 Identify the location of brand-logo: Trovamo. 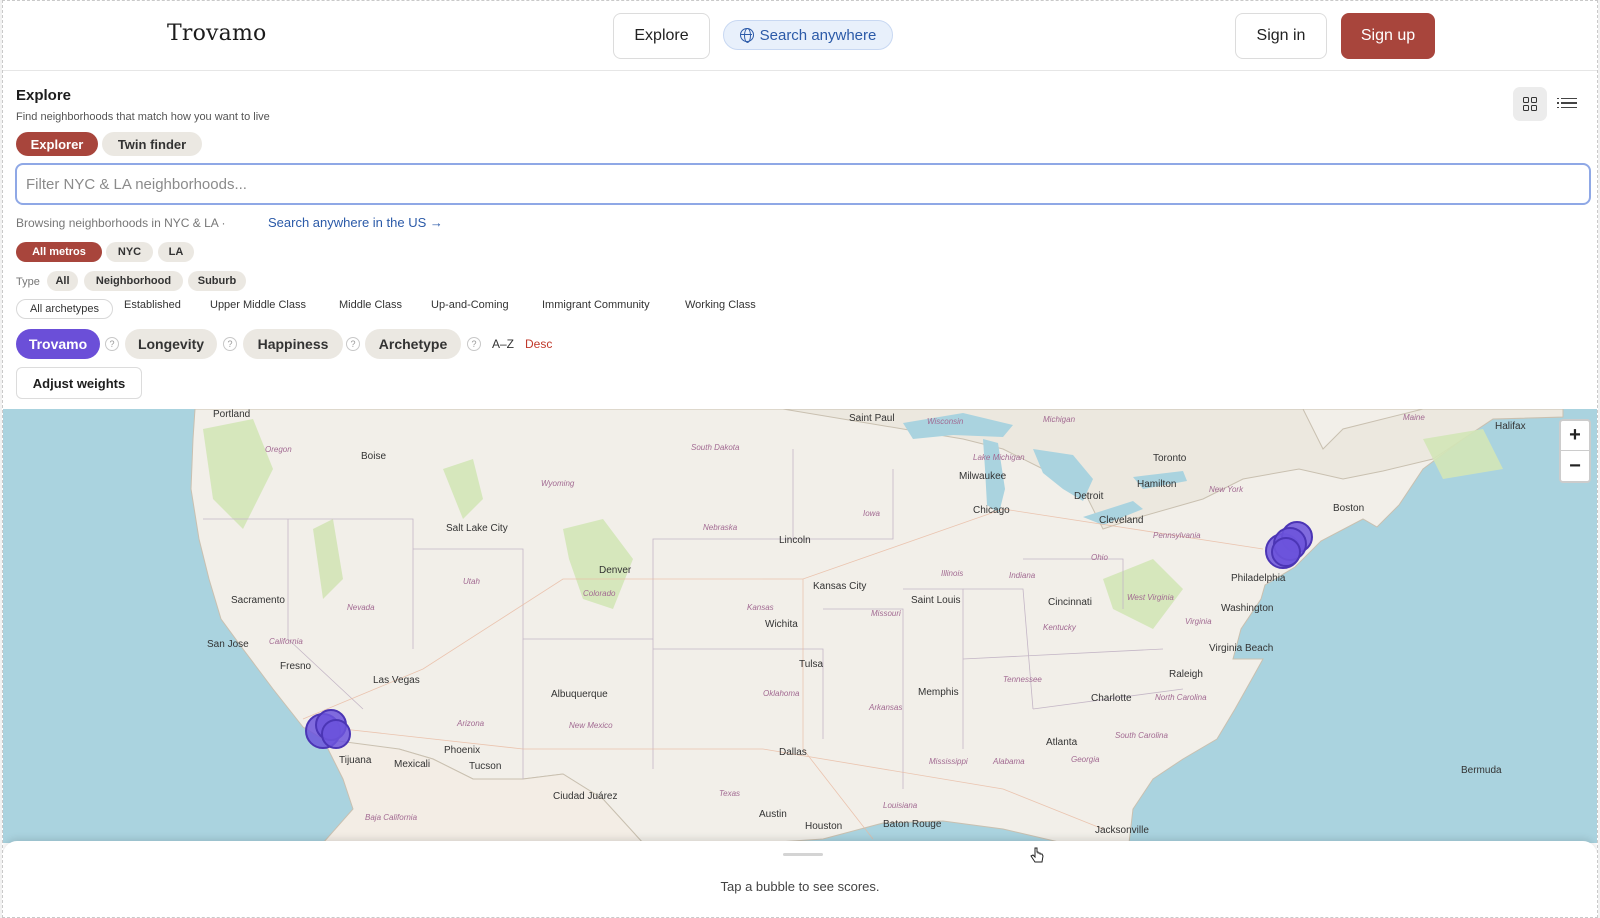
(217, 33).